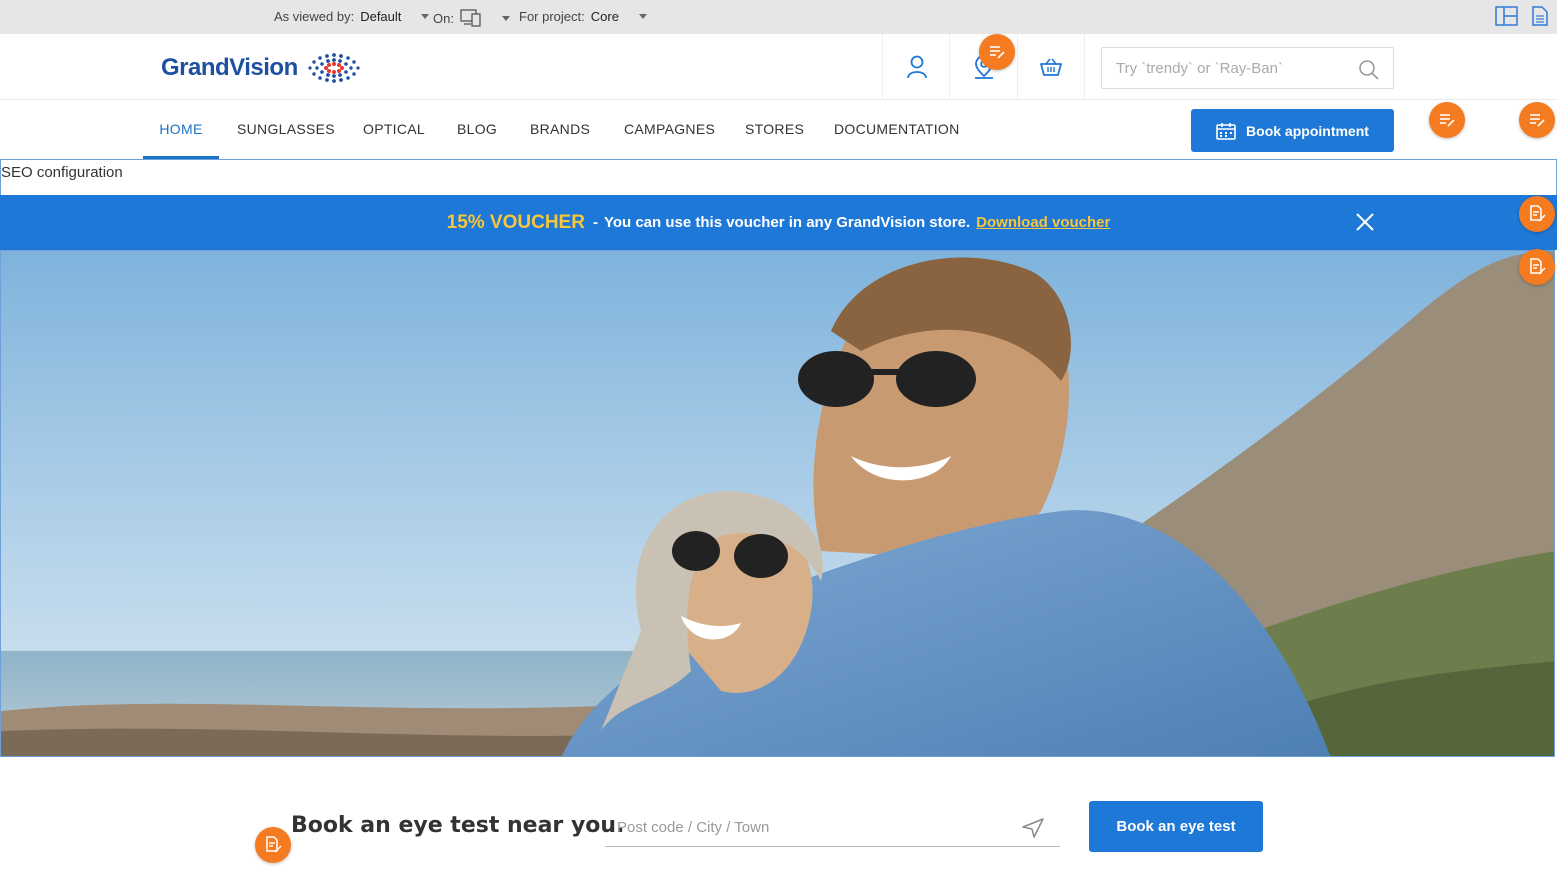 The image size is (1557, 880). I want to click on location-field, so click(832, 828).